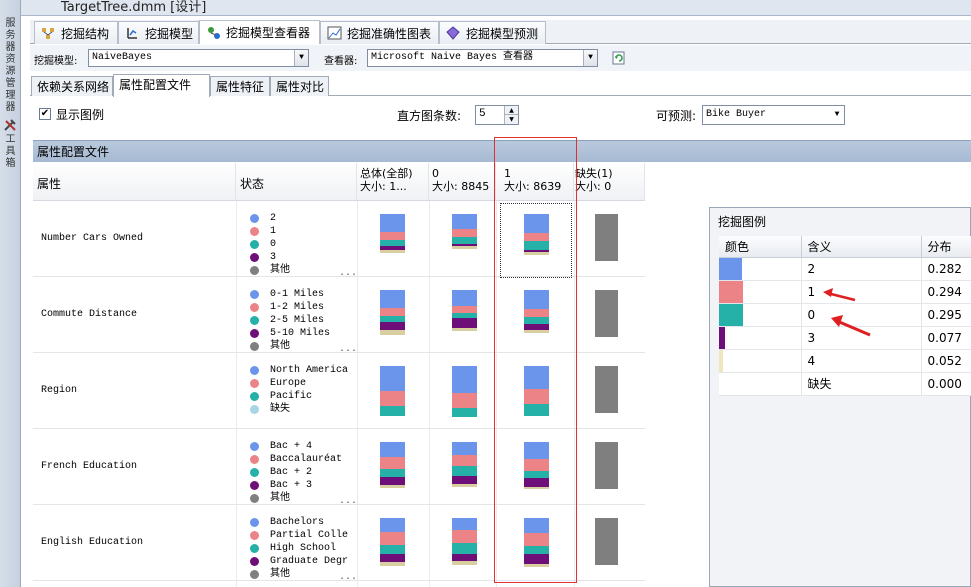  I want to click on legend-distribution: 0.294, so click(946, 292).